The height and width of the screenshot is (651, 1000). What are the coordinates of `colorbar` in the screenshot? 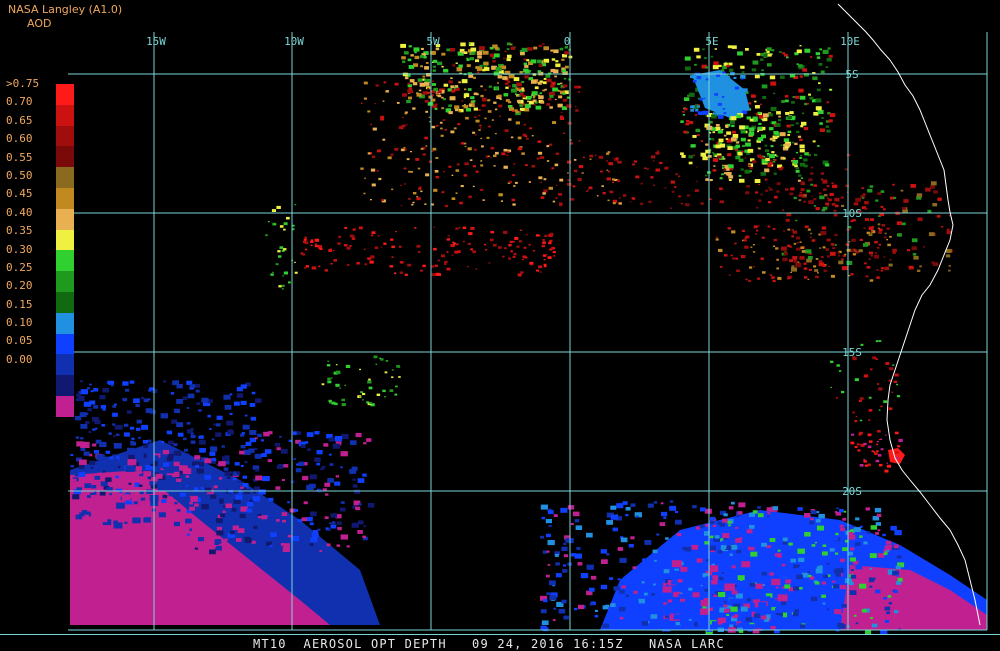 It's located at (65, 250).